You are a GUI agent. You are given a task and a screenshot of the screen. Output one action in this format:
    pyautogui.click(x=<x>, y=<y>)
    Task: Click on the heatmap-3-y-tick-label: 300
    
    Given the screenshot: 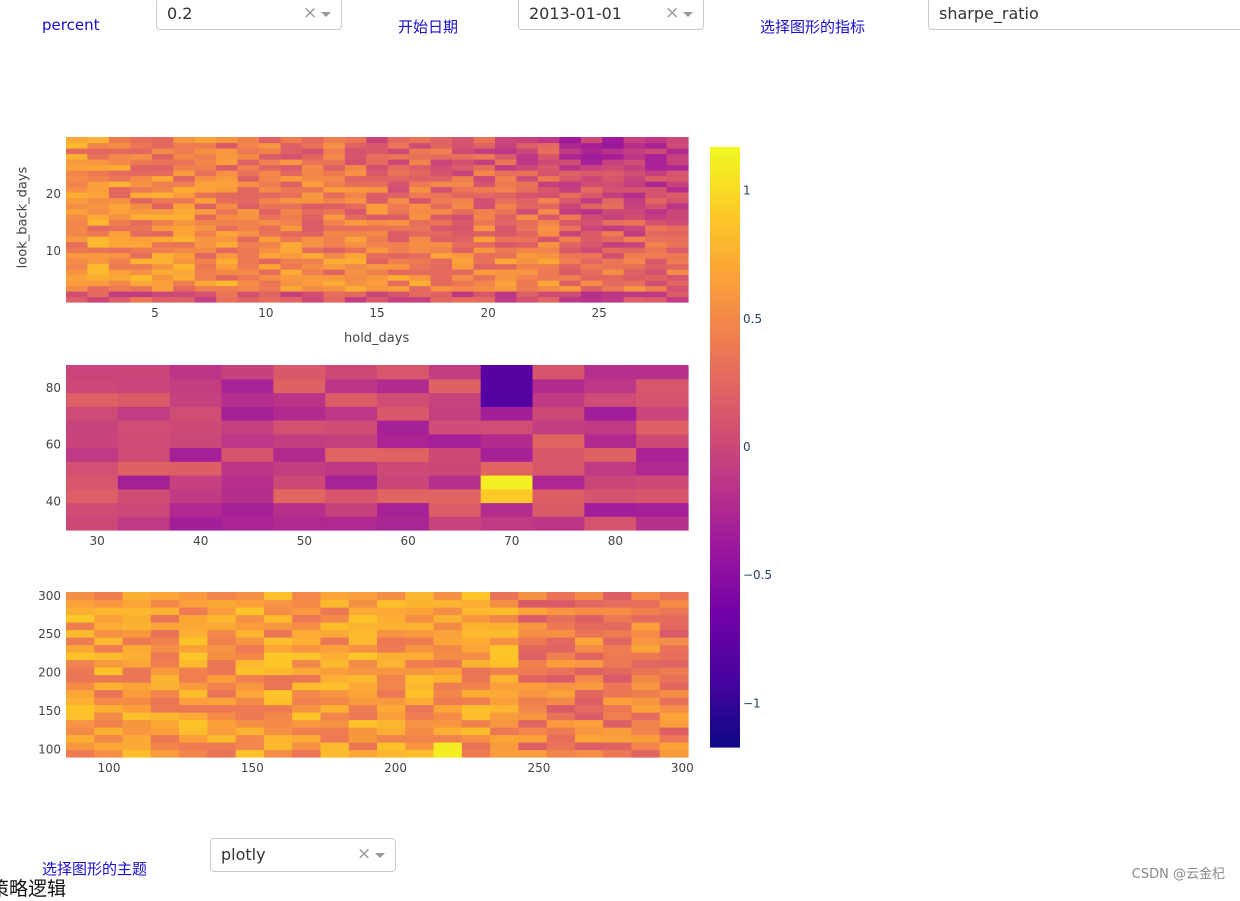 What is the action you would take?
    pyautogui.click(x=49, y=596)
    